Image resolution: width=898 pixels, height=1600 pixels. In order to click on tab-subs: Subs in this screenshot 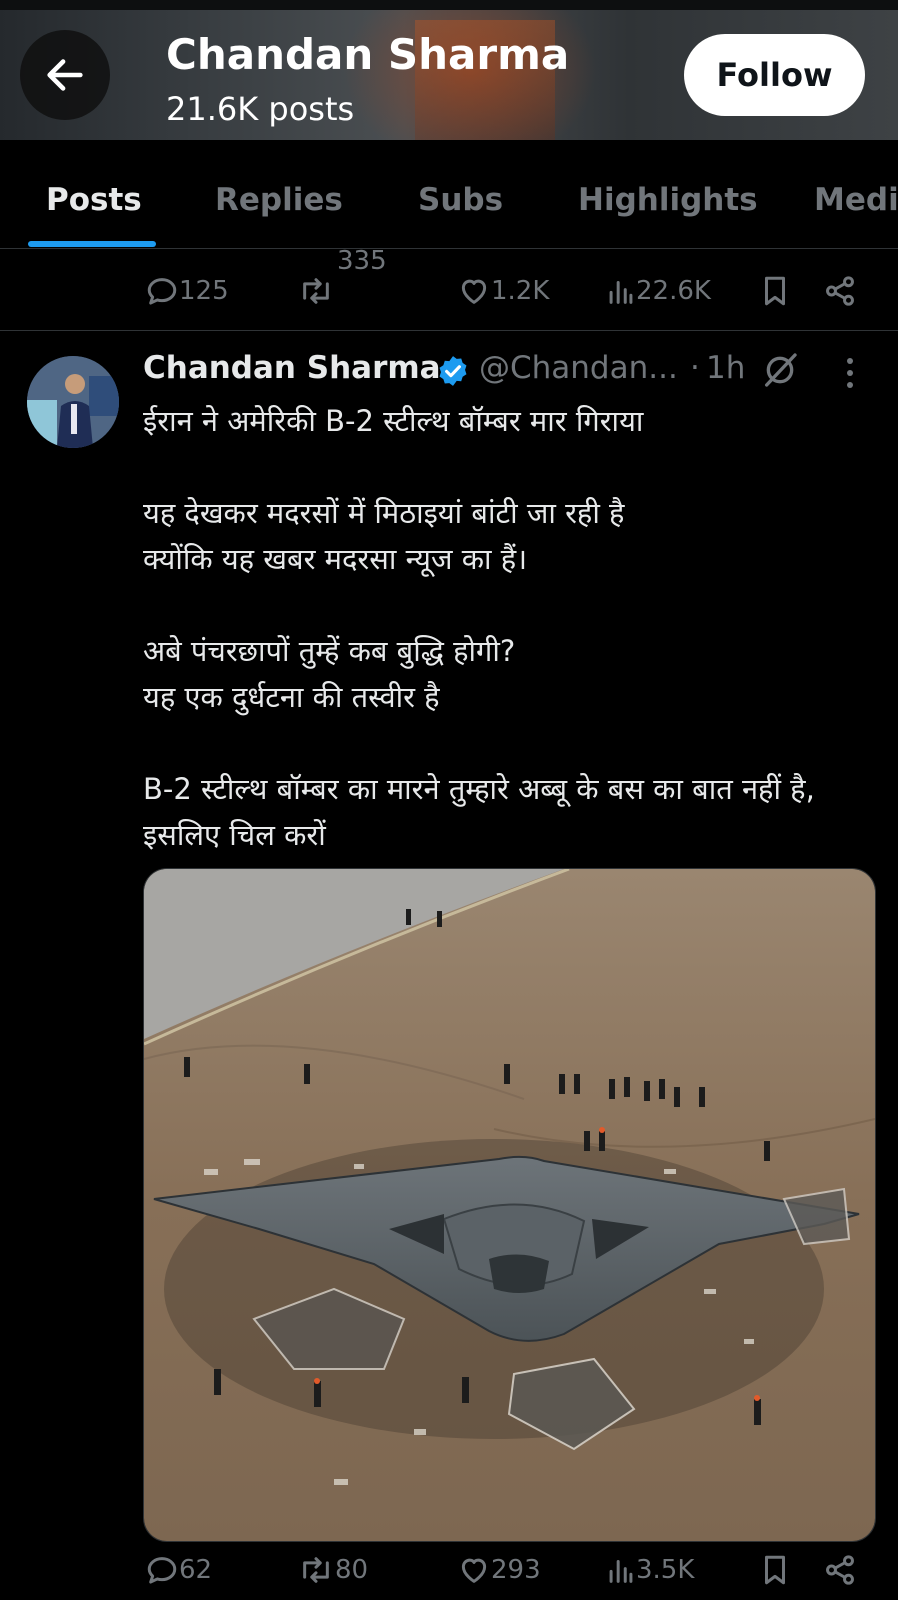, I will do `click(460, 200)`.